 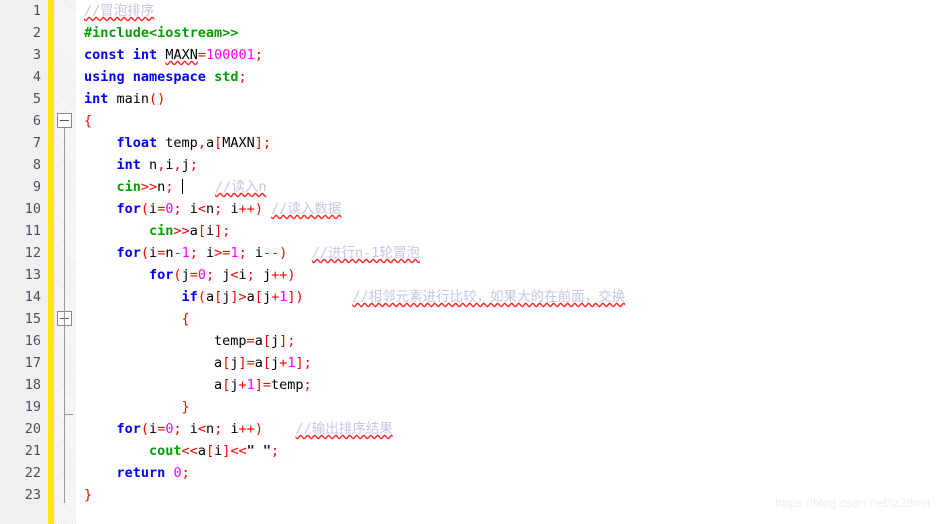 I want to click on code-line: for(i=0; i<n; i++) //输出排序结果, so click(x=507, y=429).